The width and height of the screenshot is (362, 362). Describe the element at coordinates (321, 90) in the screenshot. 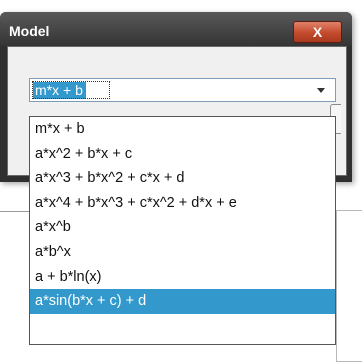

I see `chevron-down-icon` at that location.